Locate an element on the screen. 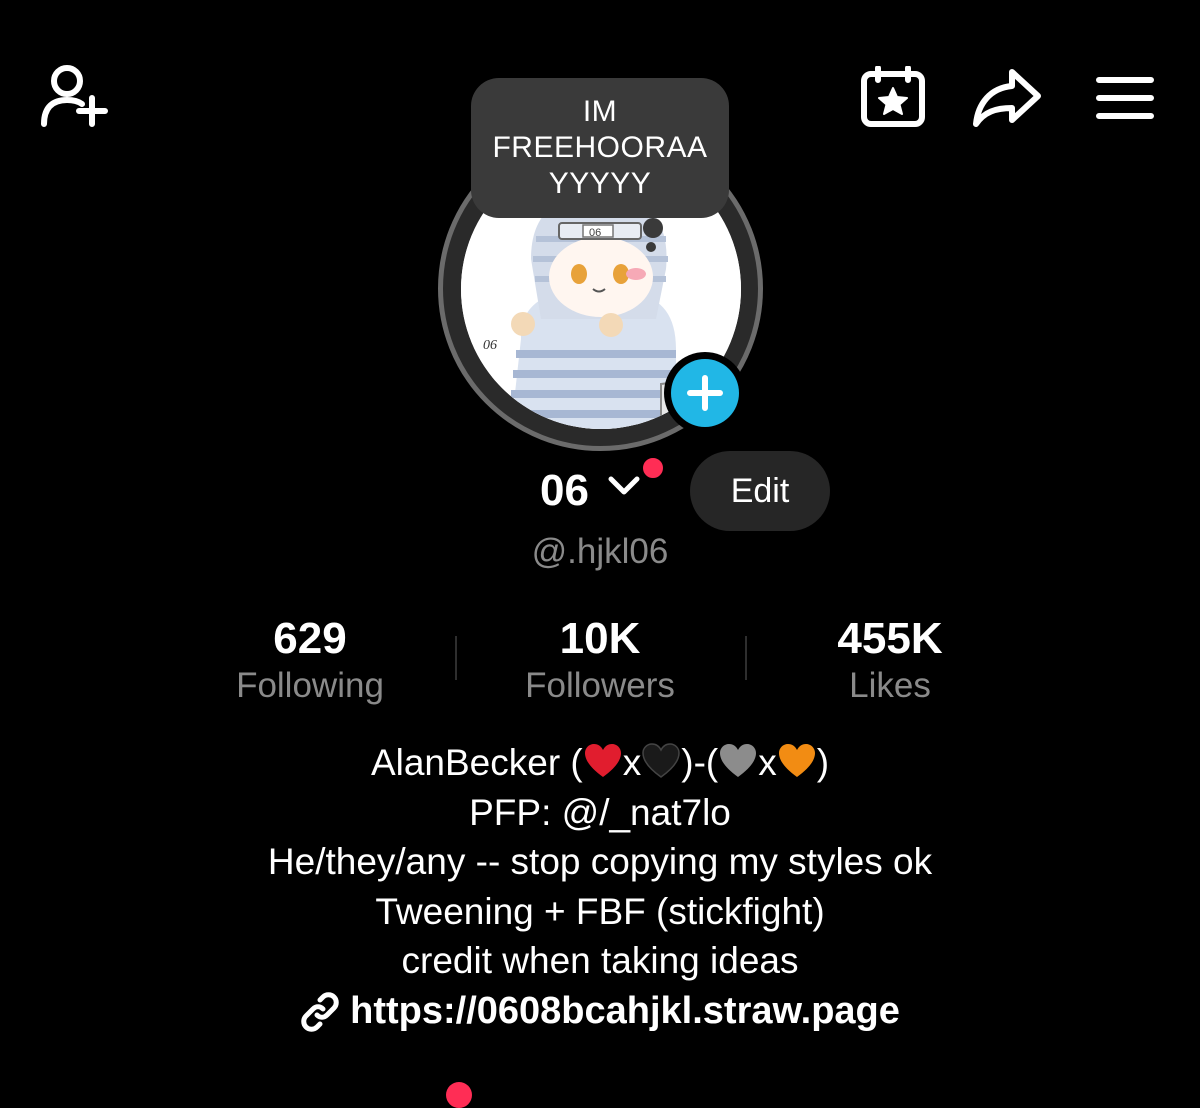 This screenshot has width=1200, height=1108. add-friend-button is located at coordinates (76, 97).